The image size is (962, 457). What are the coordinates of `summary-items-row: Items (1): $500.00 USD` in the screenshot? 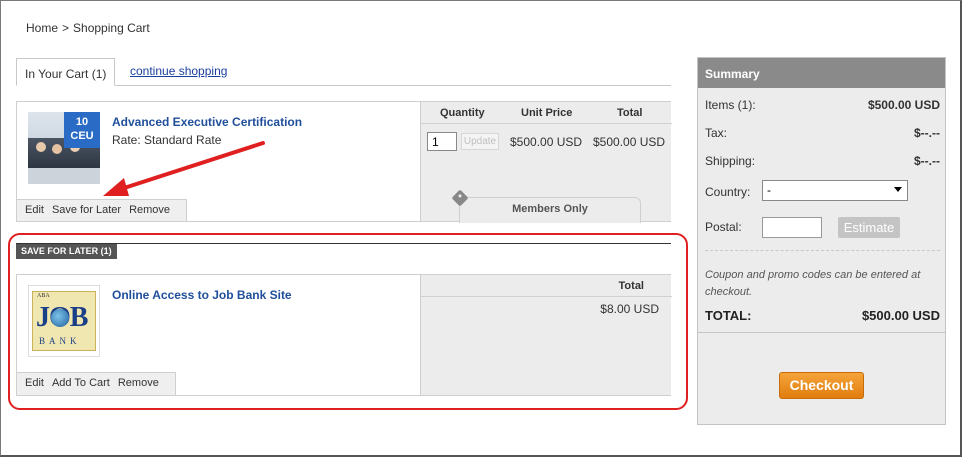 It's located at (822, 105).